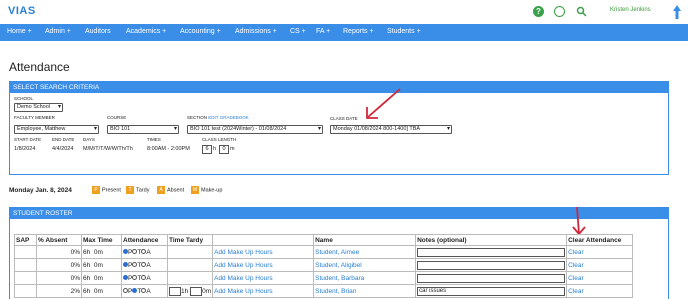  What do you see at coordinates (365, 265) in the screenshot?
I see `student-name-link: Student, Aligibel` at bounding box center [365, 265].